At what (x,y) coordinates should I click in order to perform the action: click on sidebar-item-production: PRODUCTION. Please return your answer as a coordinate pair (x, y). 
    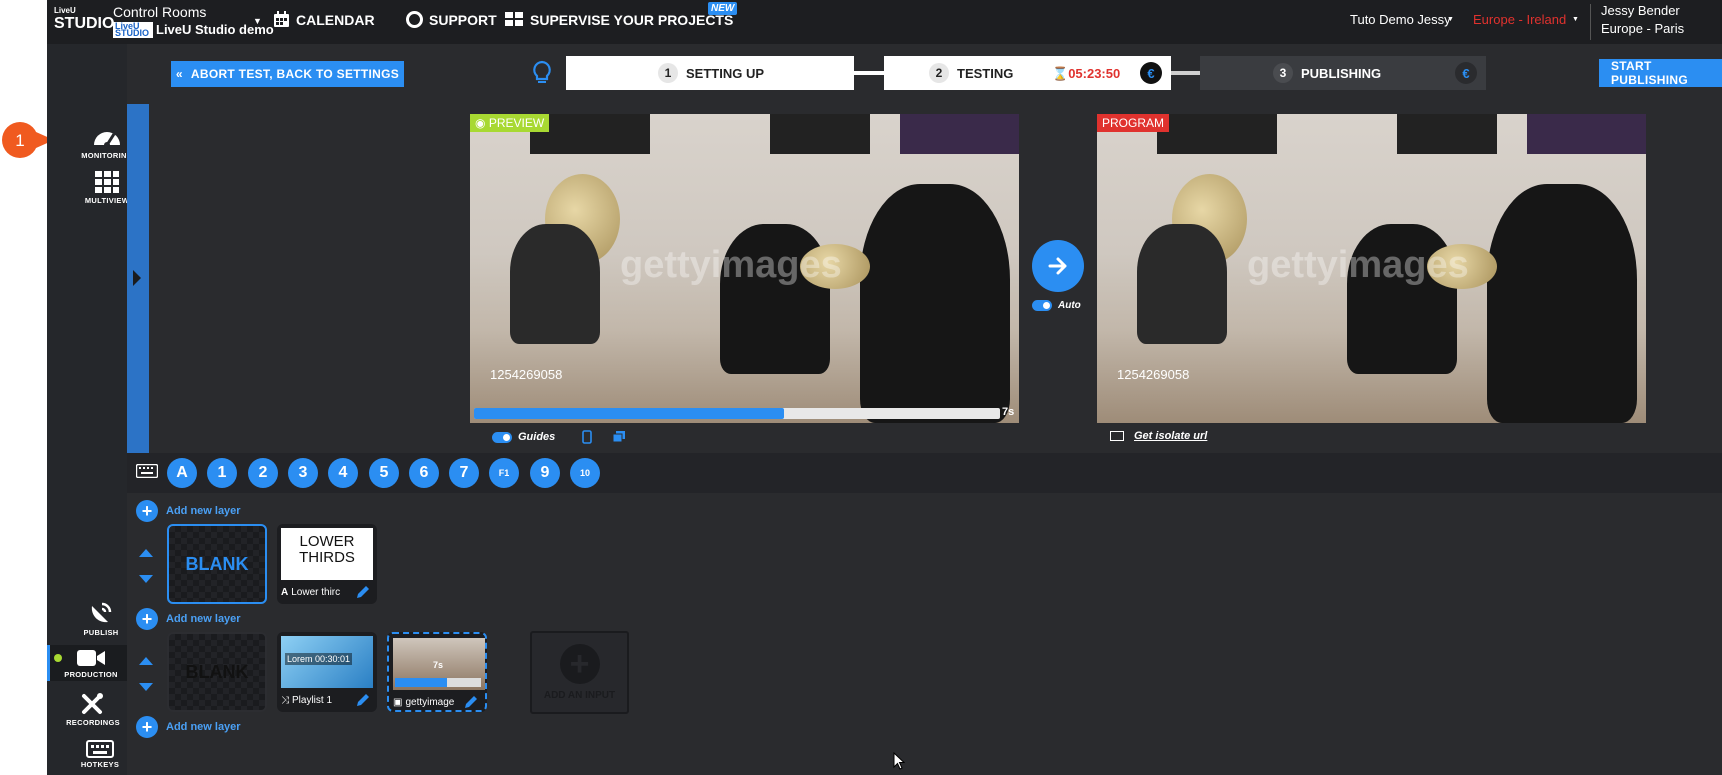
    Looking at the image, I should click on (91, 663).